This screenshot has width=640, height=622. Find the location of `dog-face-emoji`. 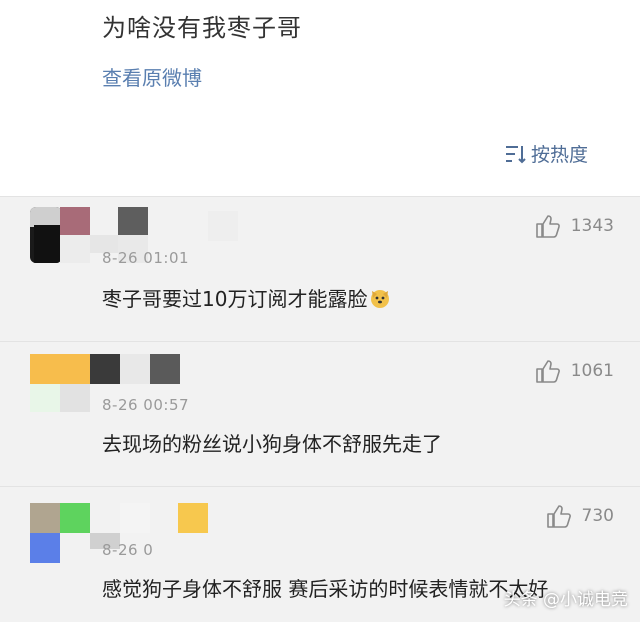

dog-face-emoji is located at coordinates (380, 300).